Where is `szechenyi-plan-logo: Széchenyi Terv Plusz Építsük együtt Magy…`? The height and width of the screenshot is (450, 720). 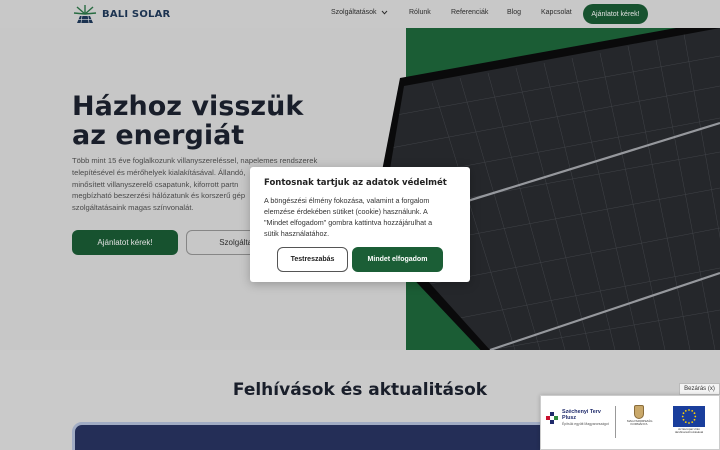 szechenyi-plan-logo: Széchenyi Terv Plusz Építsük együtt Magy… is located at coordinates (577, 418).